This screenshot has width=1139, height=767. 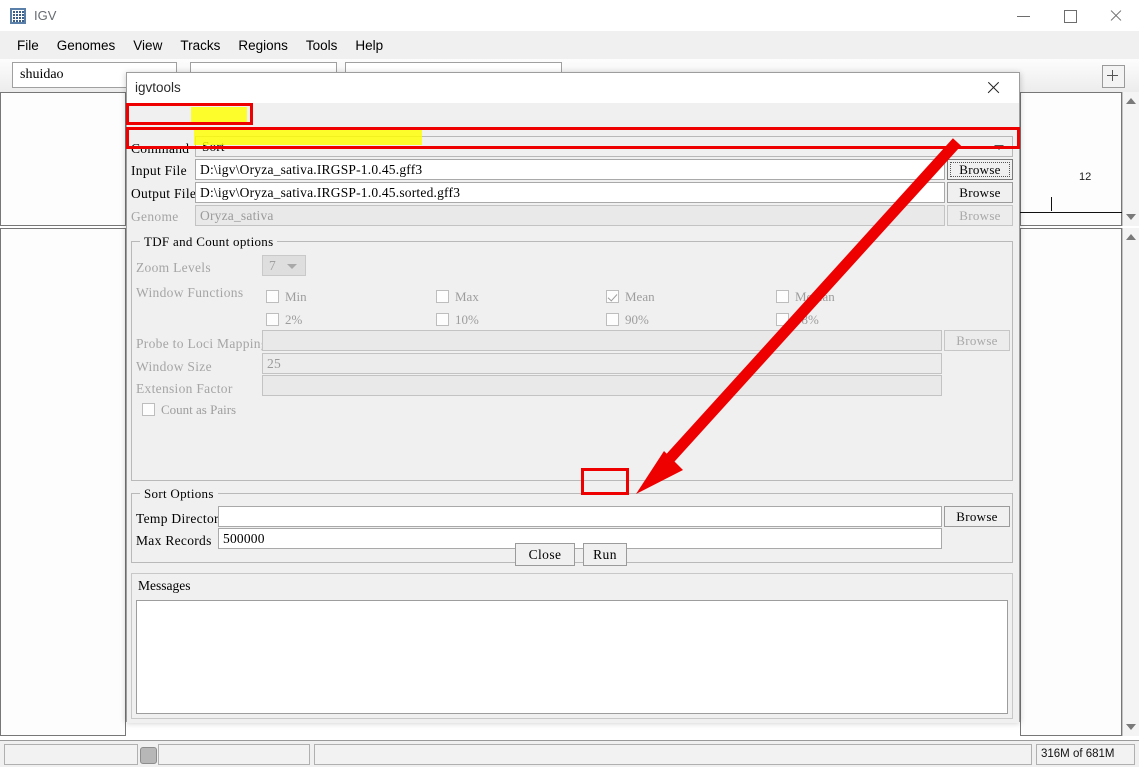 I want to click on window-titlebar: IGV, so click(x=569, y=16).